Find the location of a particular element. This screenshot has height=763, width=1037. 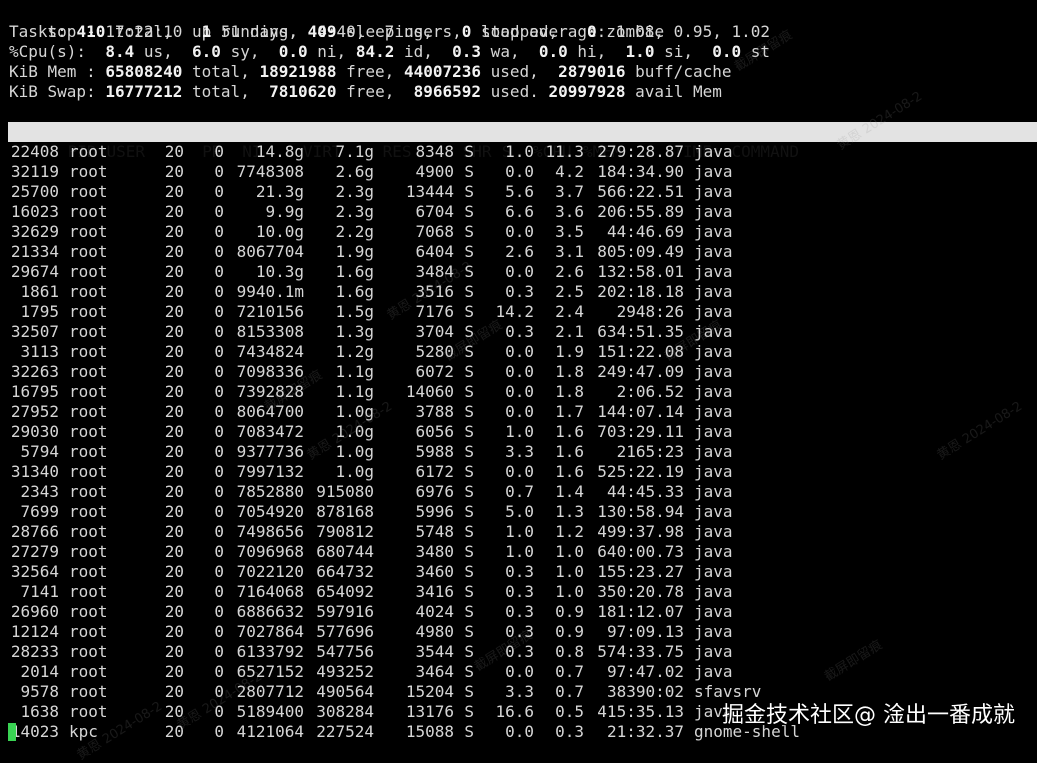

cell-time: 2948:26 is located at coordinates (650, 311).